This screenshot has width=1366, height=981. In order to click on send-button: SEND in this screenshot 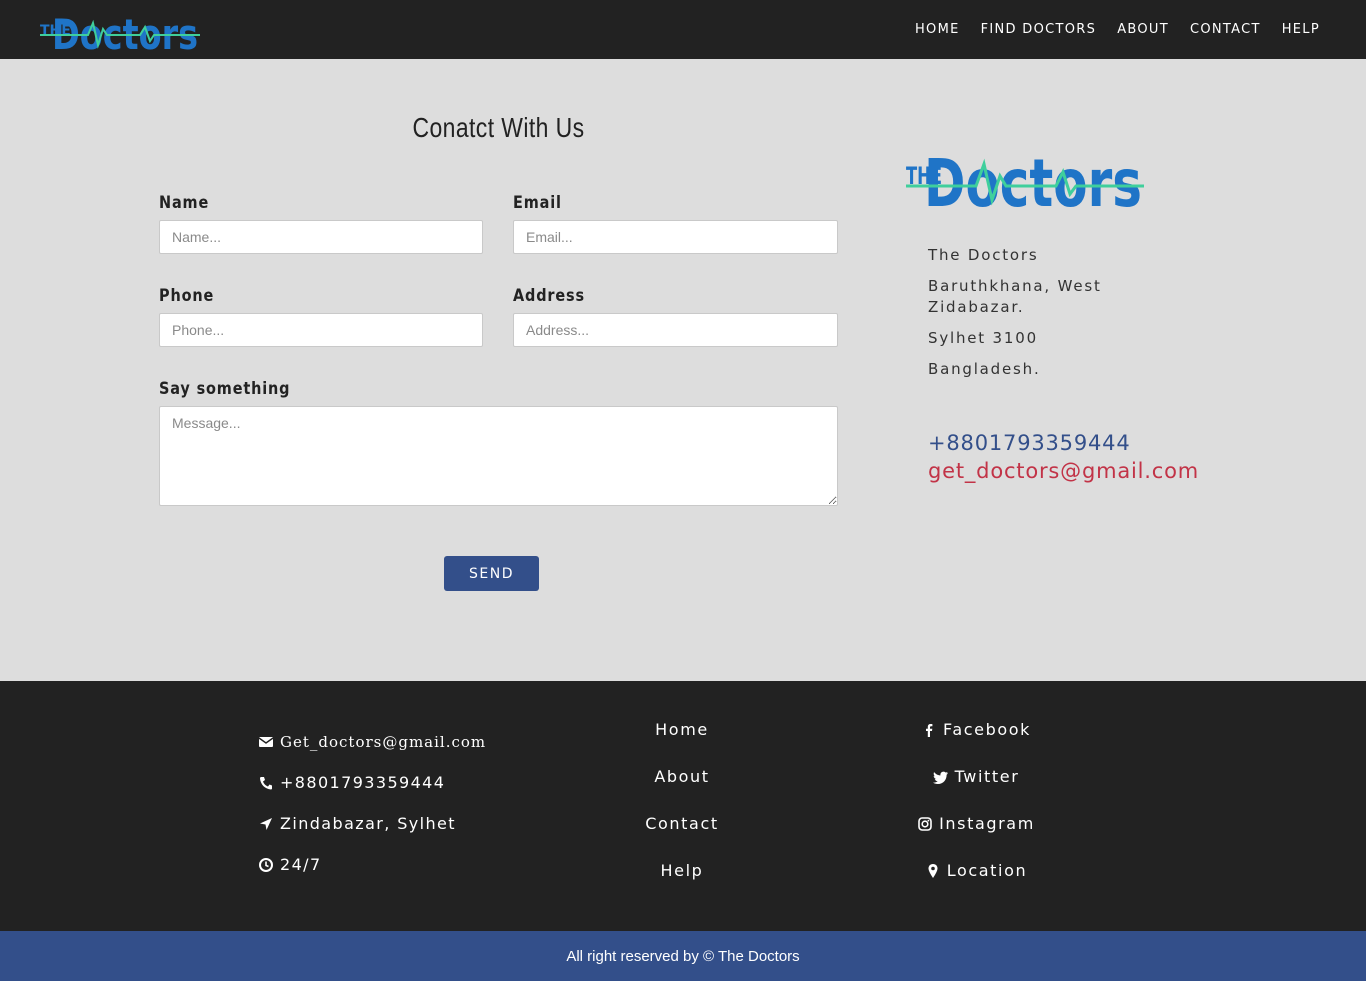, I will do `click(491, 573)`.